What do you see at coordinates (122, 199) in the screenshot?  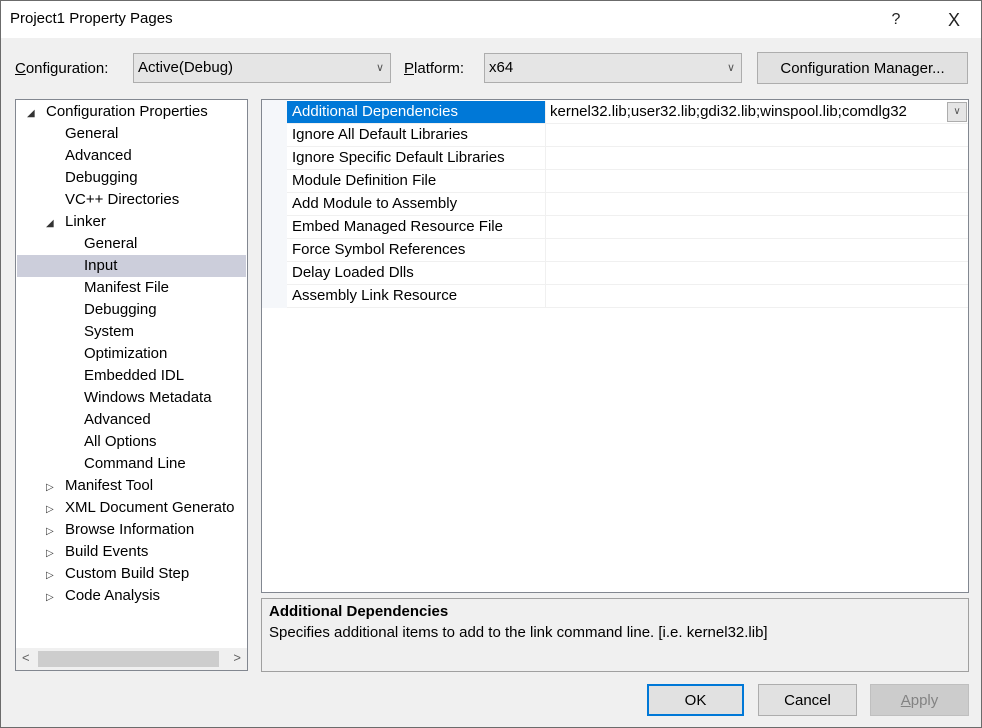 I see `tree-item-label: VC++ Directories` at bounding box center [122, 199].